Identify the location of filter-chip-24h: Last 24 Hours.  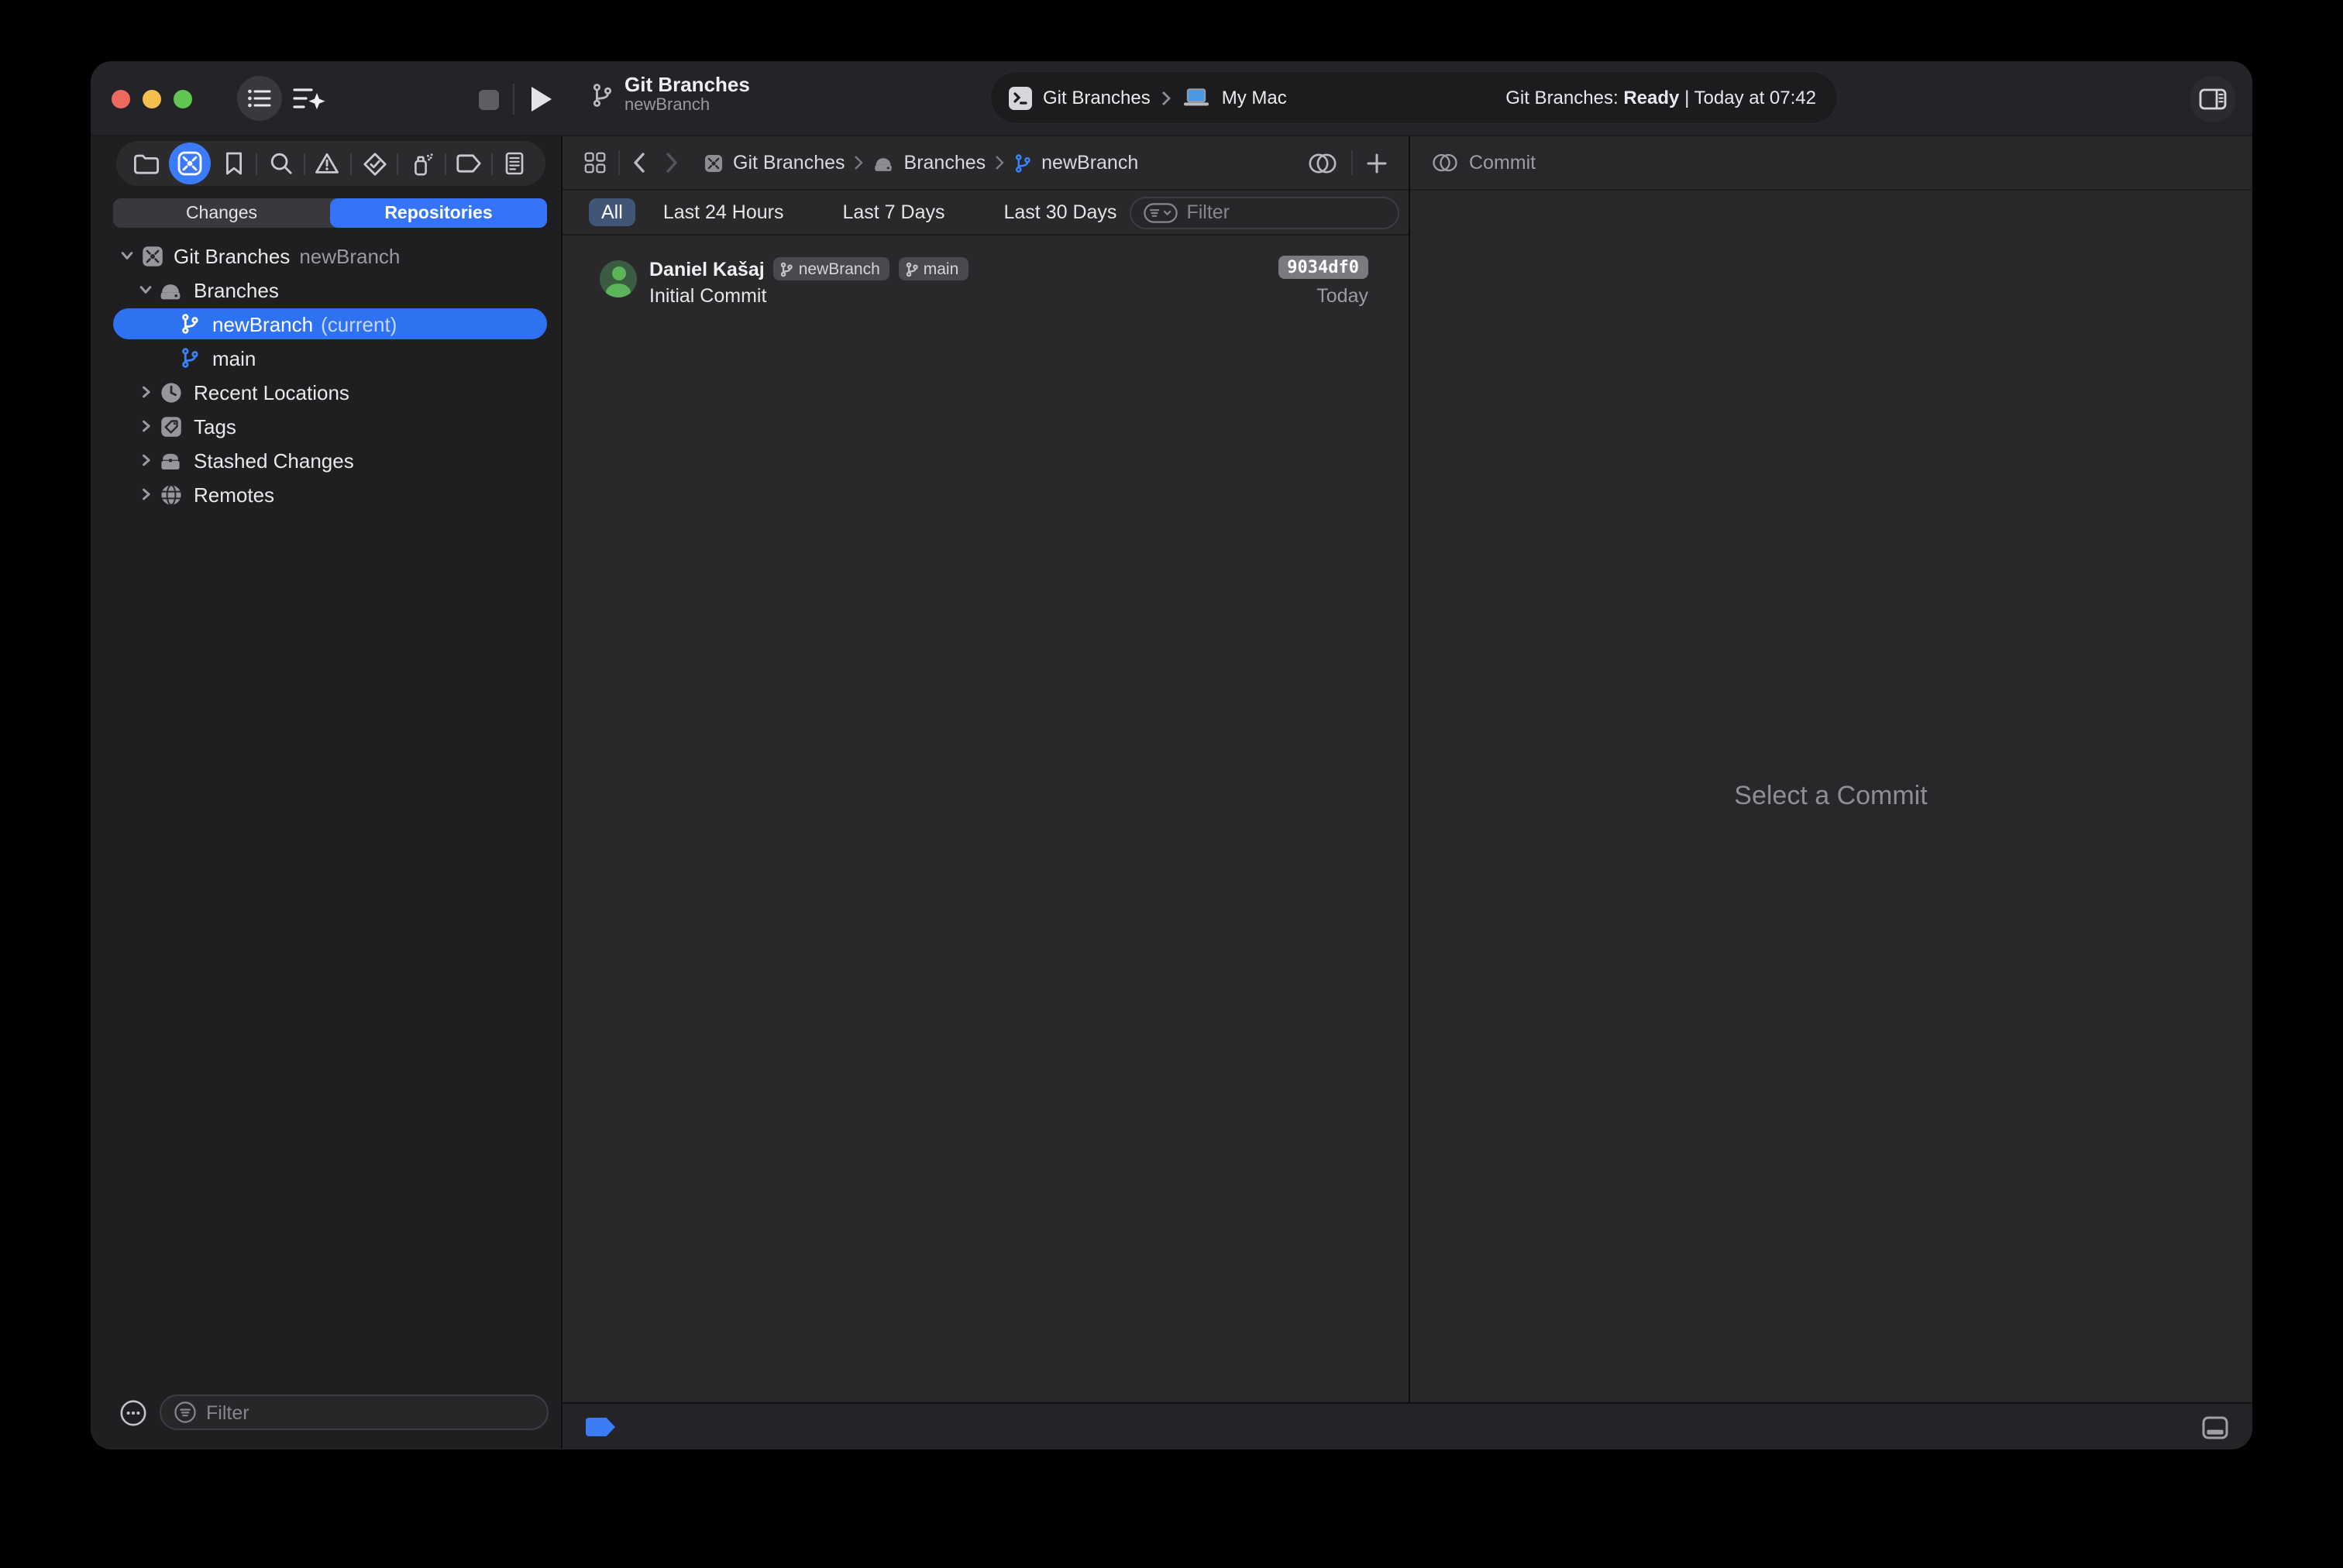
(723, 212).